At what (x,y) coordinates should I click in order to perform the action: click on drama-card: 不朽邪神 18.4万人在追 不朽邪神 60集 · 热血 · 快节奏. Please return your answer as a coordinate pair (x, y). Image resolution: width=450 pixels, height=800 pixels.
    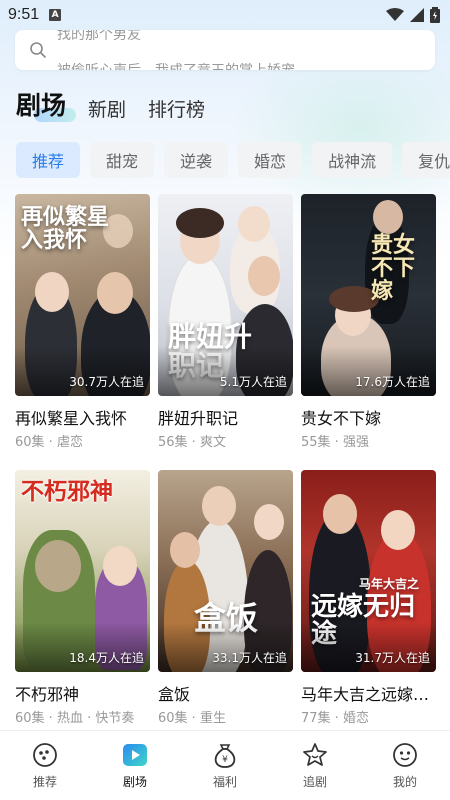
    Looking at the image, I should click on (82, 598).